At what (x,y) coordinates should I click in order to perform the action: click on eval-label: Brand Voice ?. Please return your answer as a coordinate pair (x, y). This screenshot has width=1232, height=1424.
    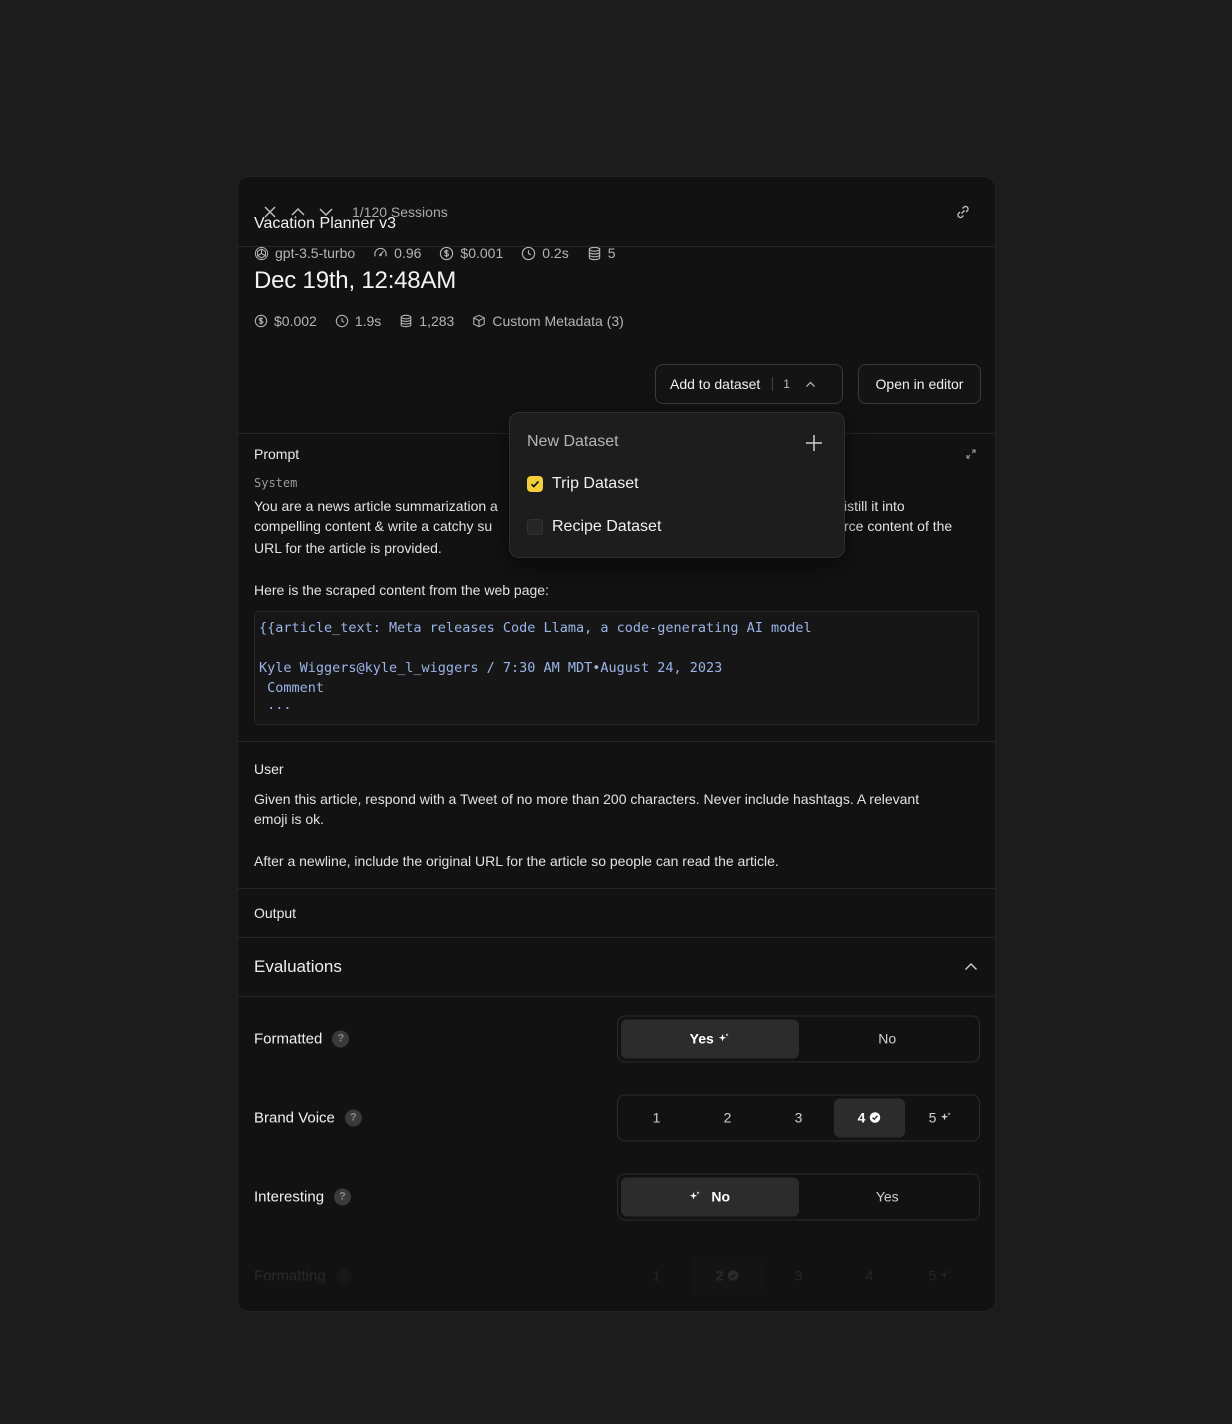
    Looking at the image, I should click on (308, 1117).